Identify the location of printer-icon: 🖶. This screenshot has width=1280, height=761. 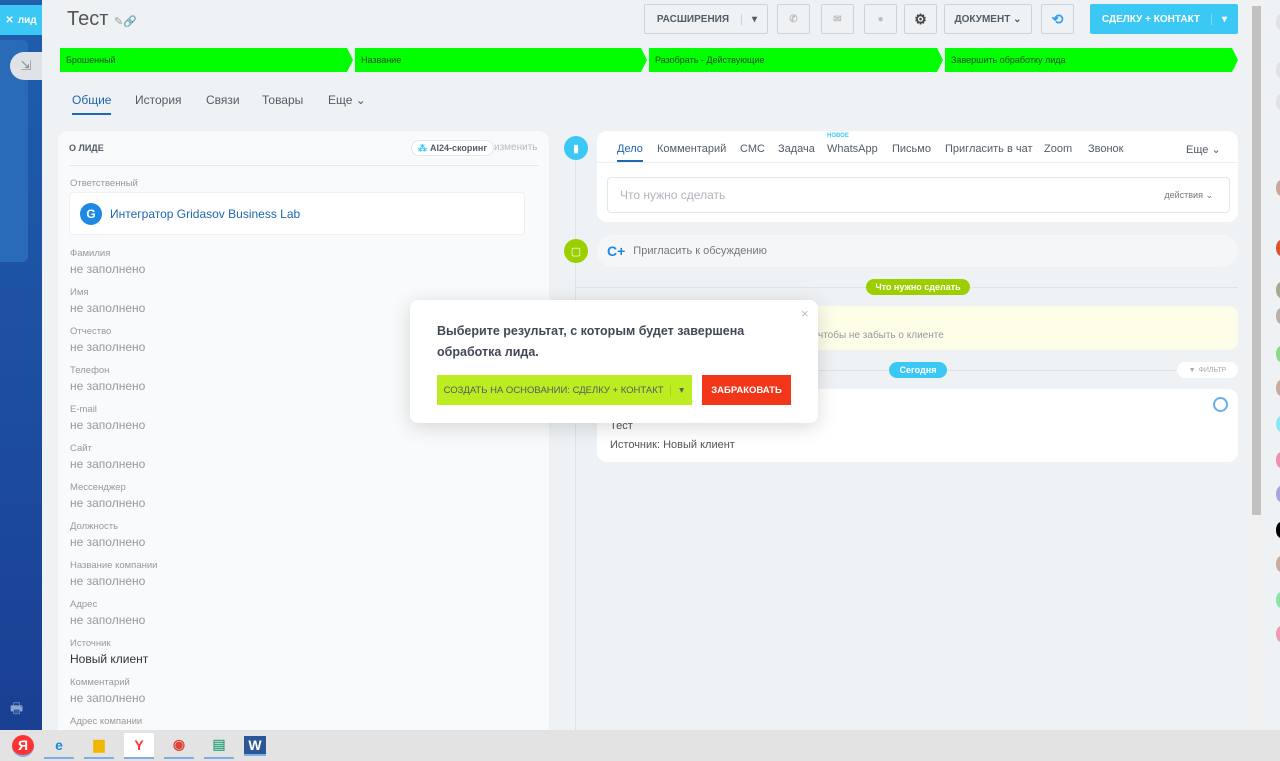
(16, 710).